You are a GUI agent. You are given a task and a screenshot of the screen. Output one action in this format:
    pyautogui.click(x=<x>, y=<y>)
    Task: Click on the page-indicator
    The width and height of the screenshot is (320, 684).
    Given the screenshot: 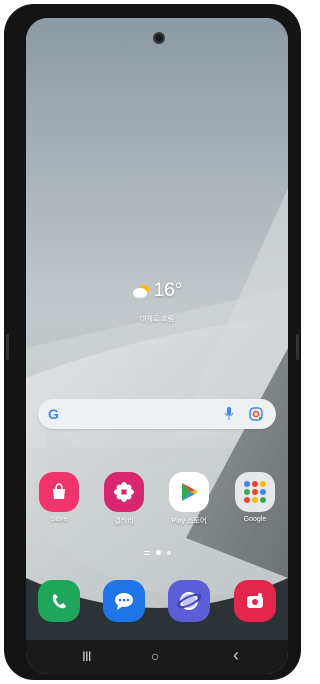 What is the action you would take?
    pyautogui.click(x=157, y=552)
    